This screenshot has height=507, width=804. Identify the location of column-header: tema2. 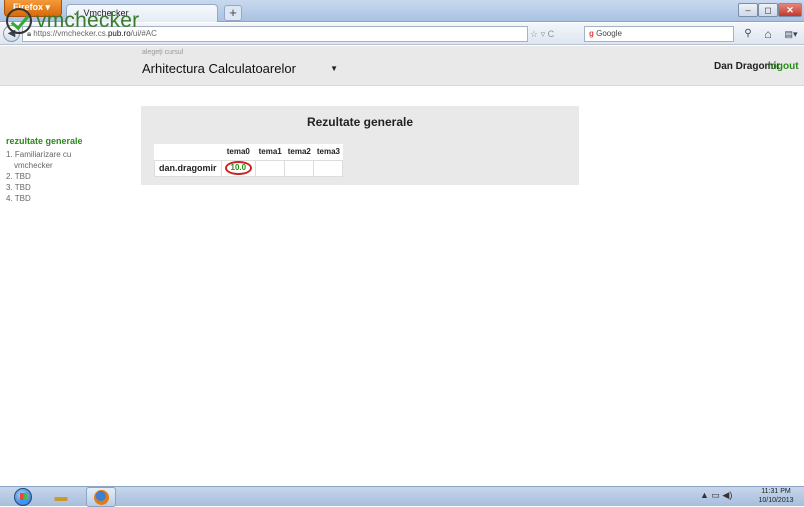
(299, 152).